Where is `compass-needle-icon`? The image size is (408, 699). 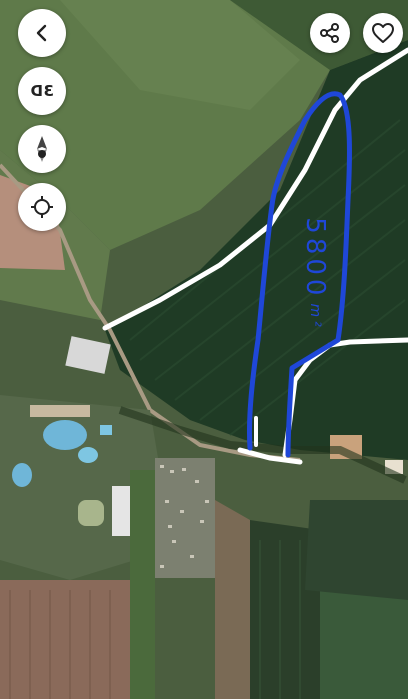 compass-needle-icon is located at coordinates (42, 149).